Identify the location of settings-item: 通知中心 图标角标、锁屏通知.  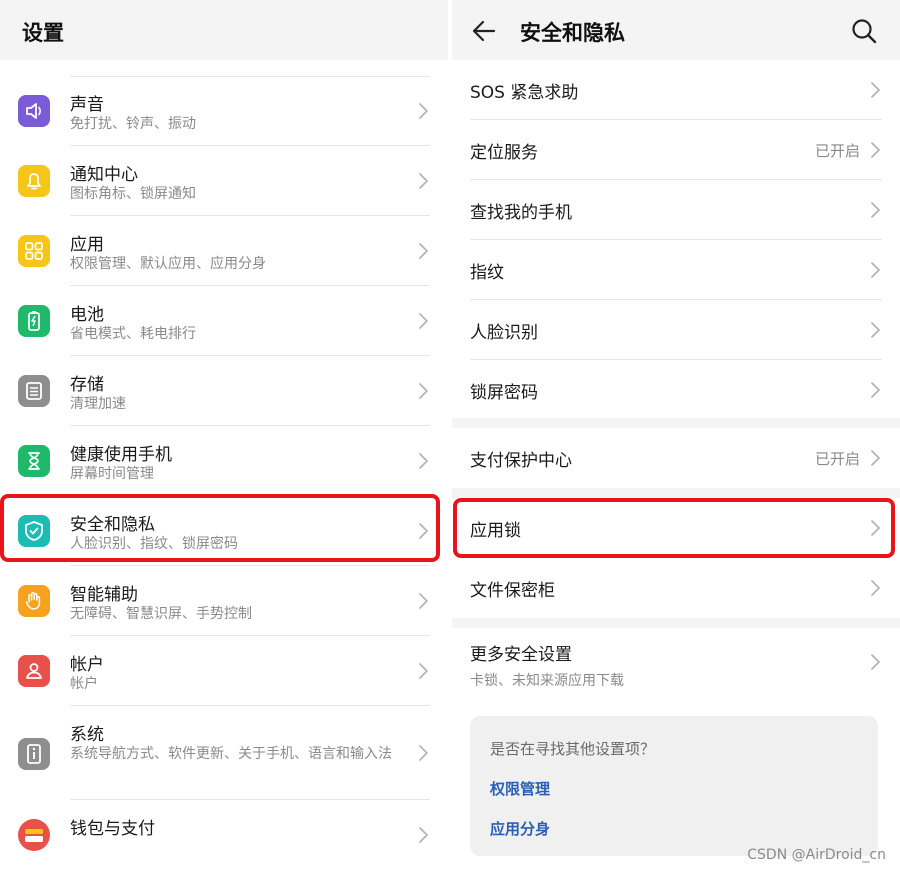
(224, 181).